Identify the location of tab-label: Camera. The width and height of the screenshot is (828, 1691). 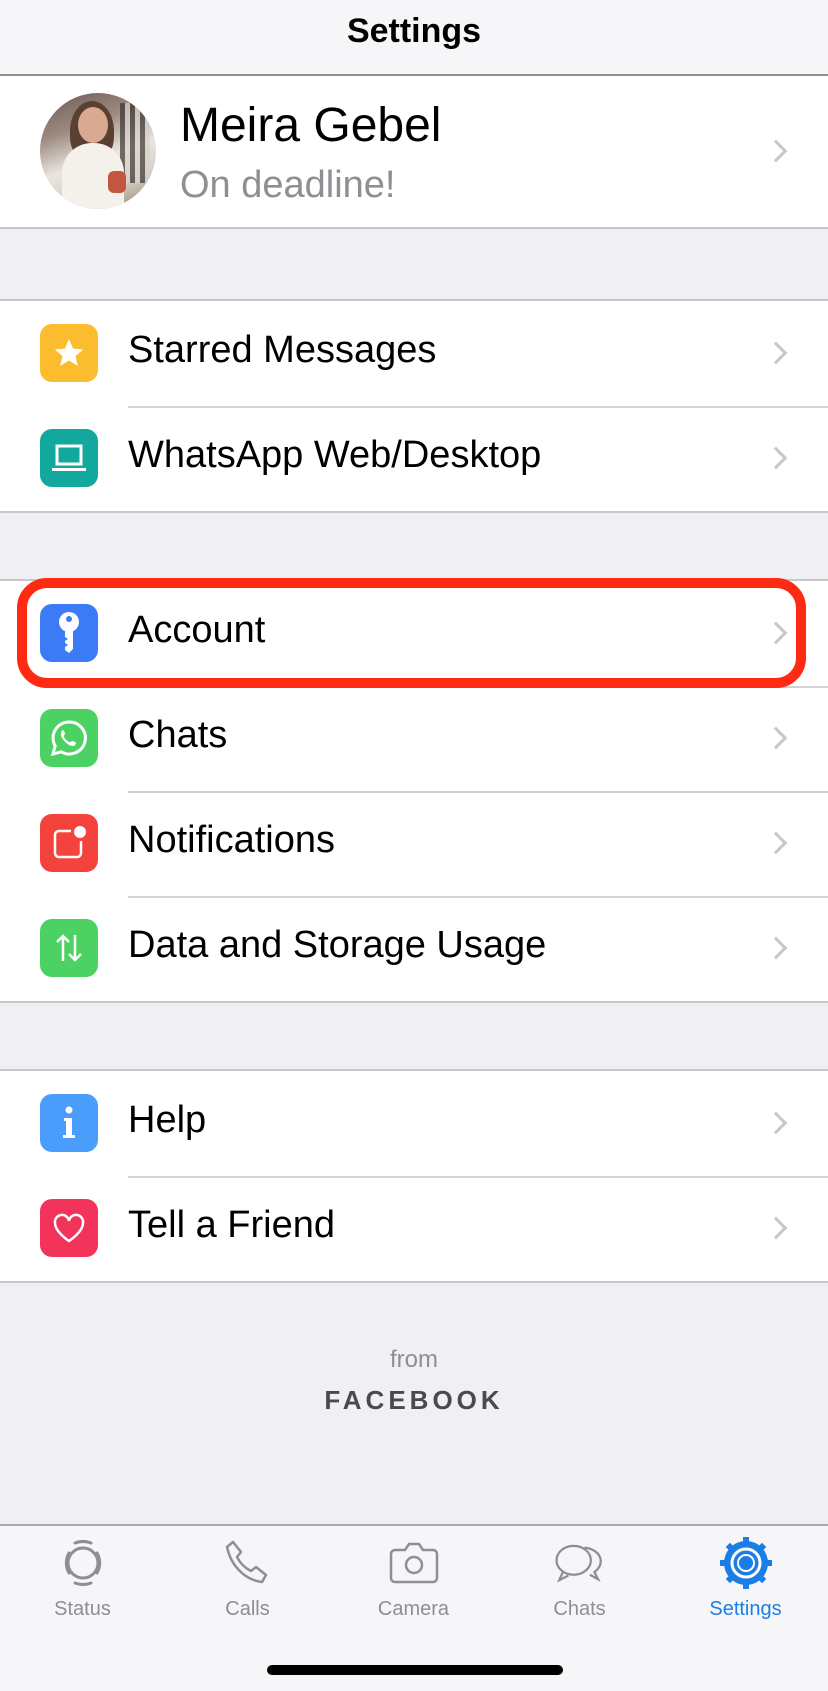
(413, 1609).